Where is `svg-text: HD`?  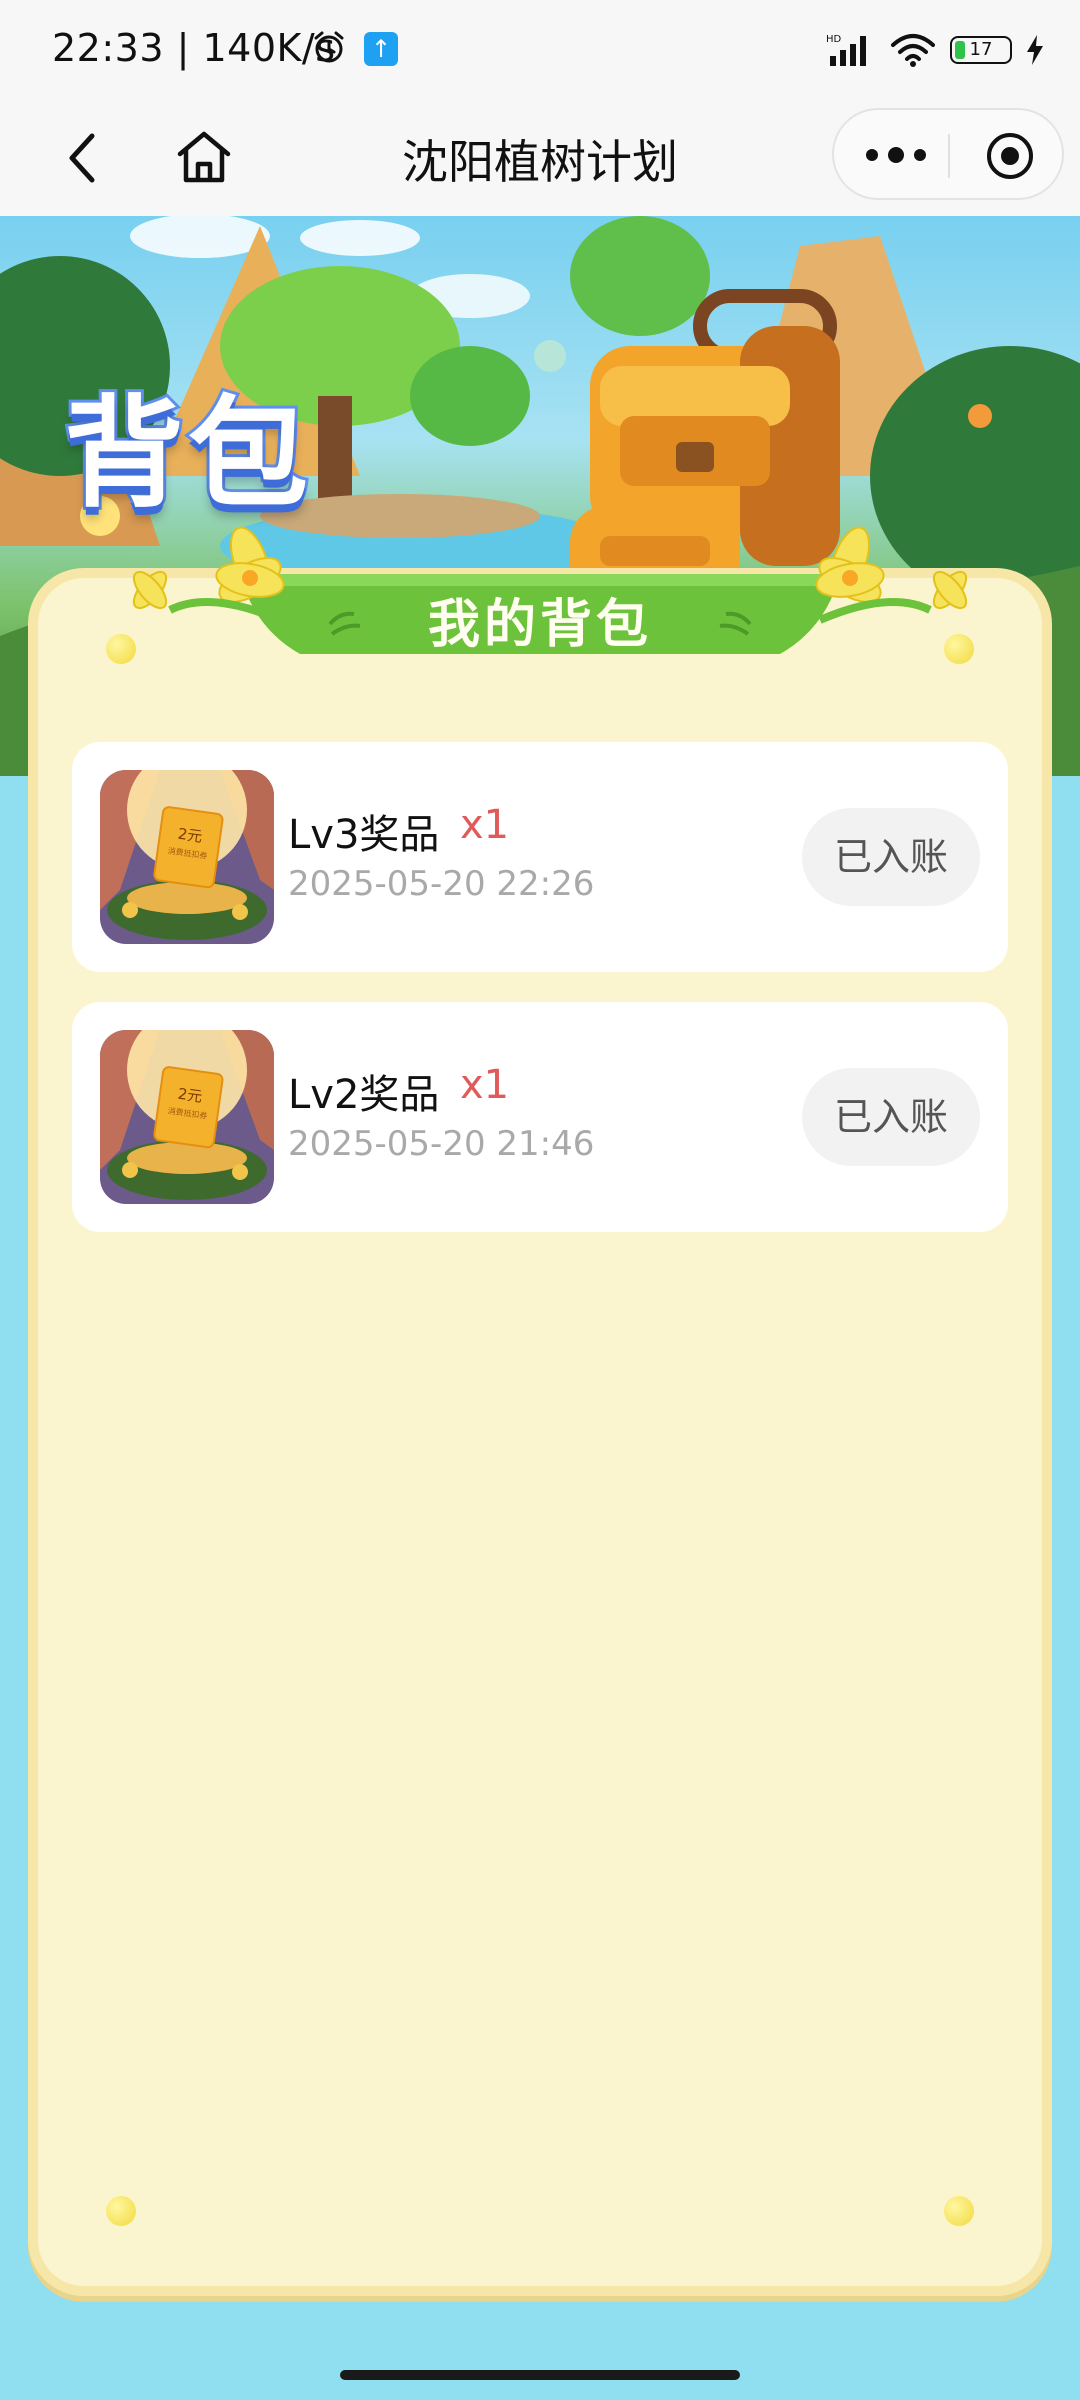
svg-text: HD is located at coordinates (834, 39).